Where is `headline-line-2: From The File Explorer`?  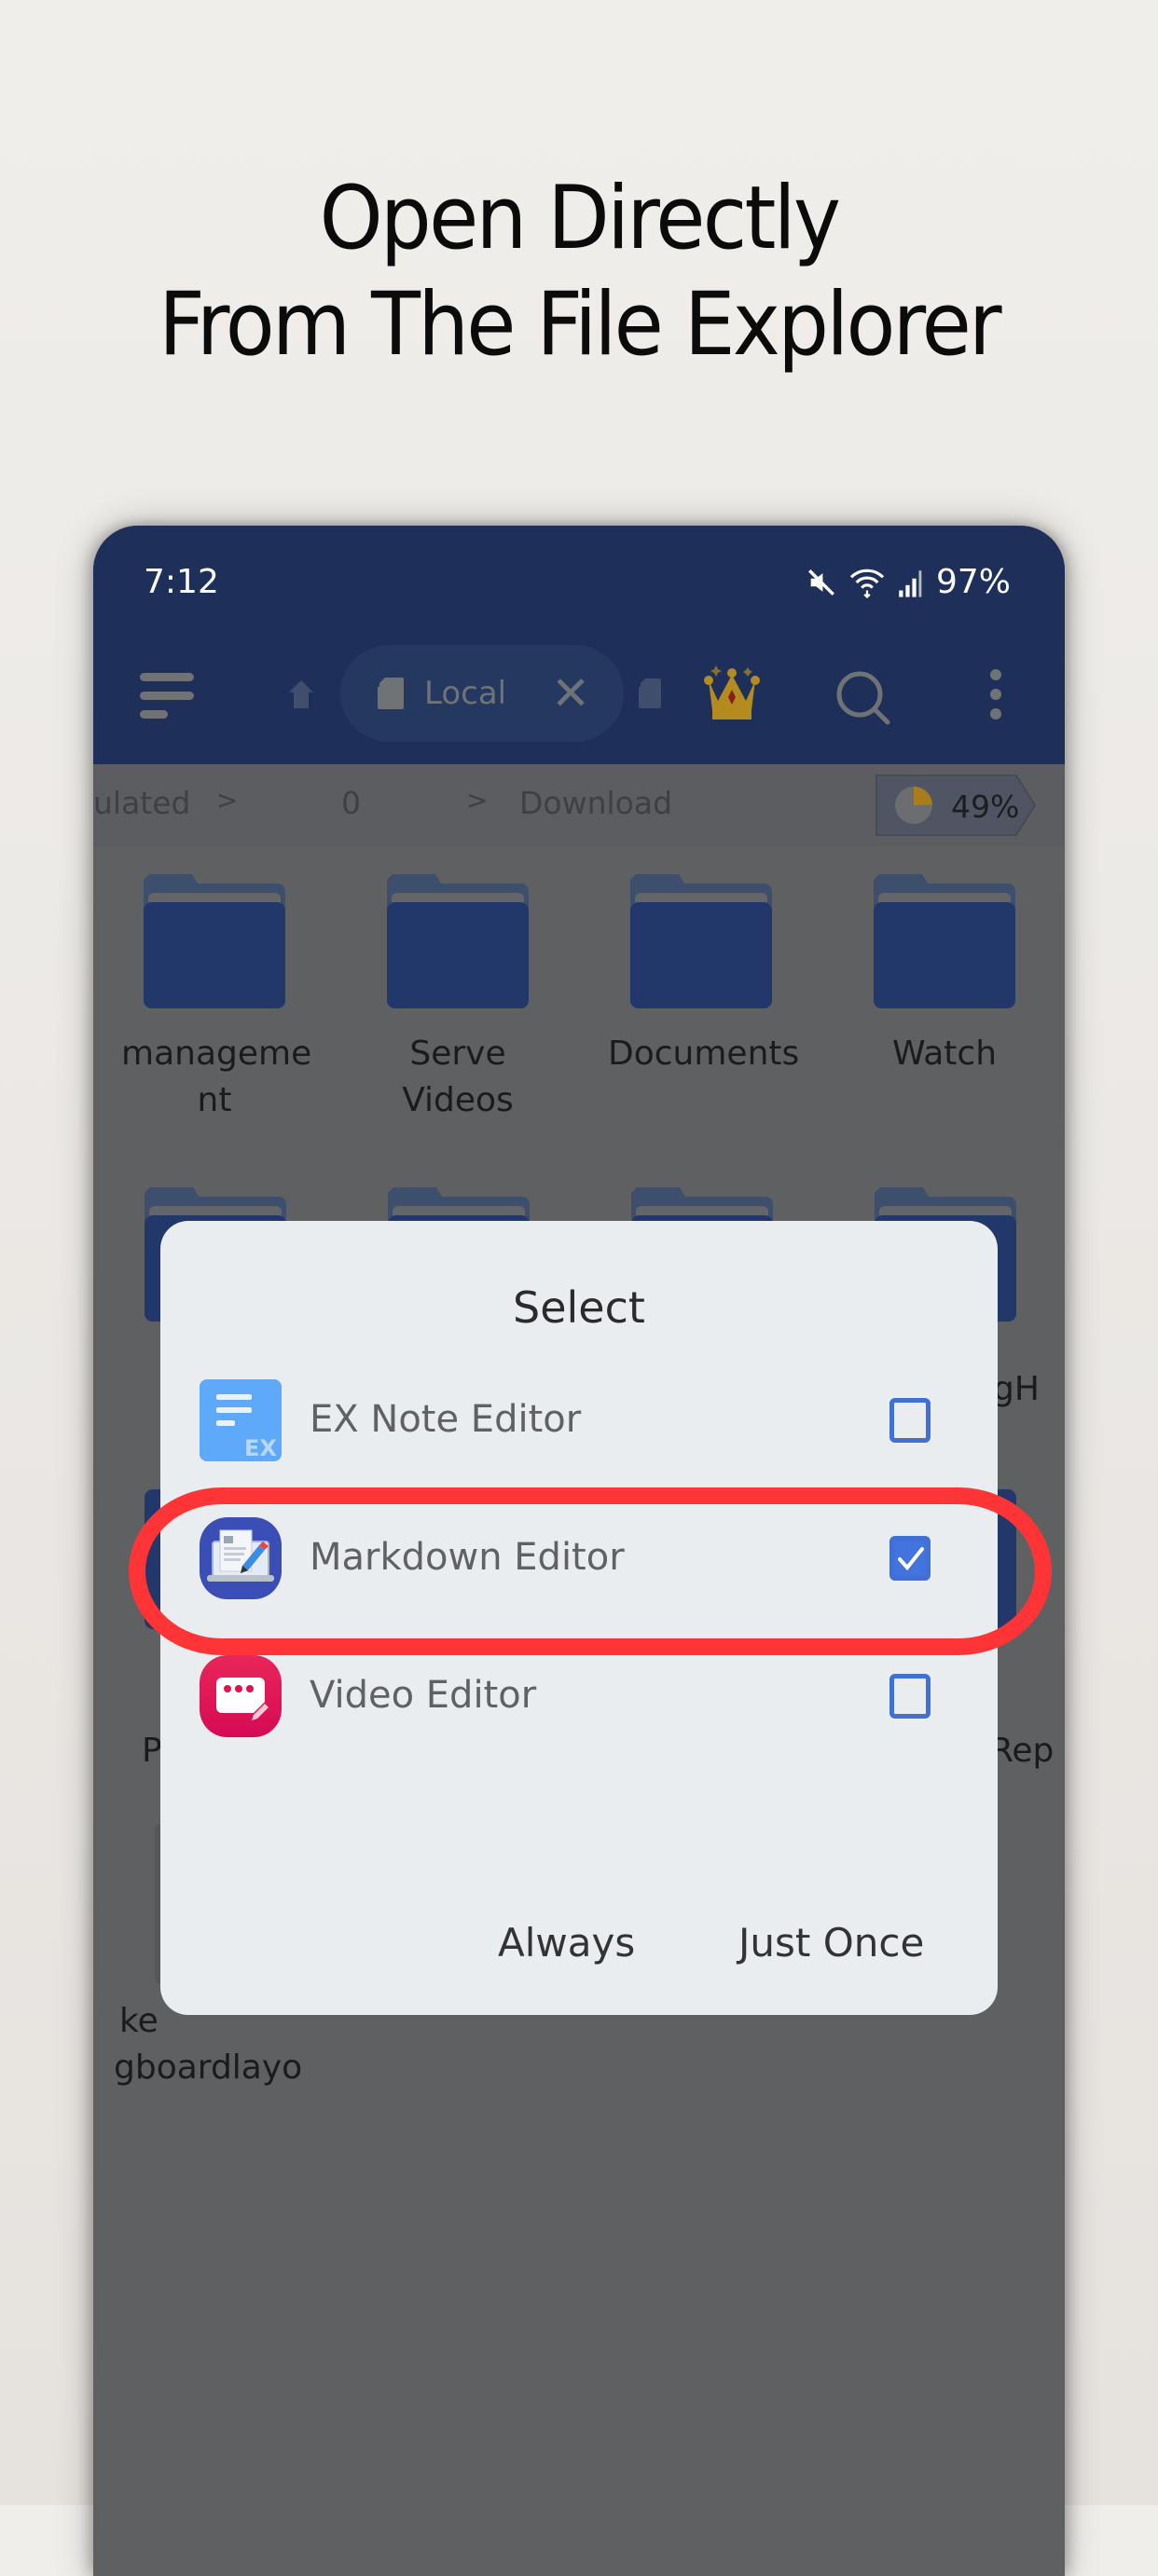 headline-line-2: From The File Explorer is located at coordinates (580, 325).